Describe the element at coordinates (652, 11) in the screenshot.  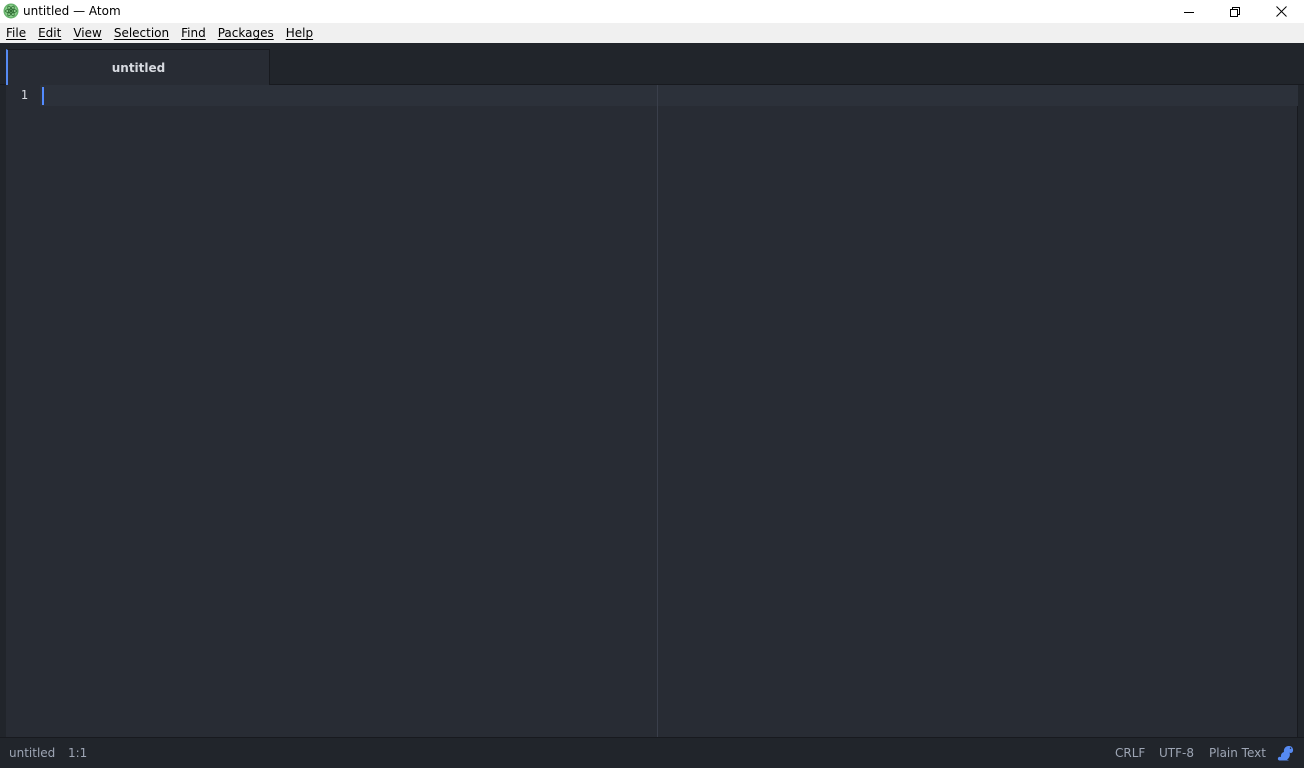
I see `title-bar: untitled — Atom` at that location.